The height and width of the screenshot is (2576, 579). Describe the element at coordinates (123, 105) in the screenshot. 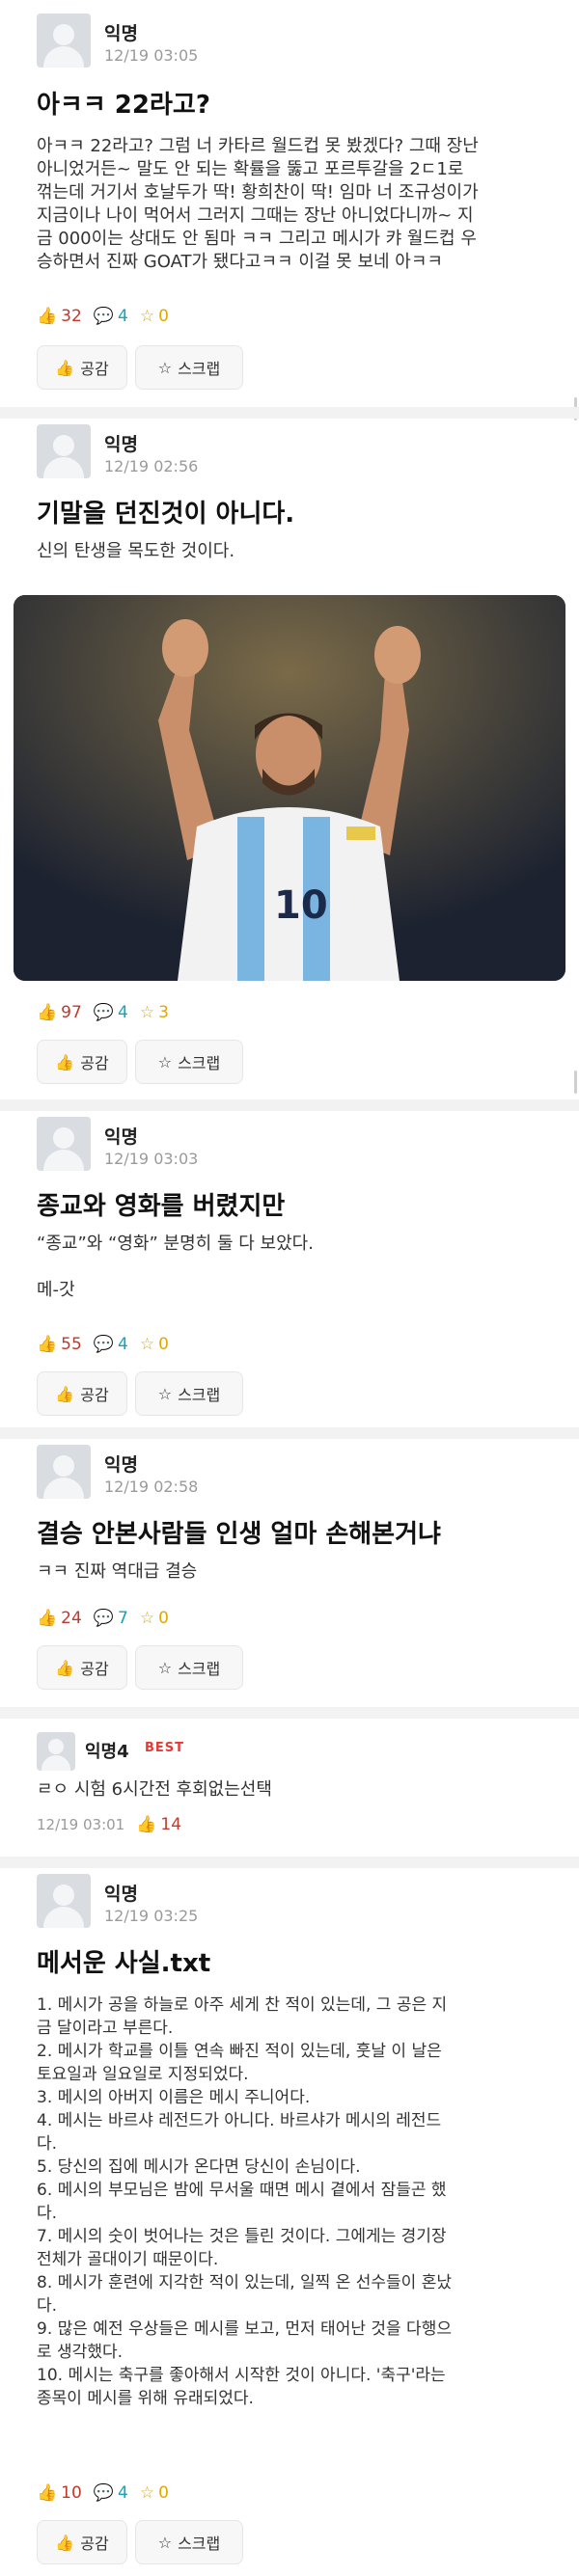

I see `post-title: 아ㅋㅋ 22라고?` at that location.